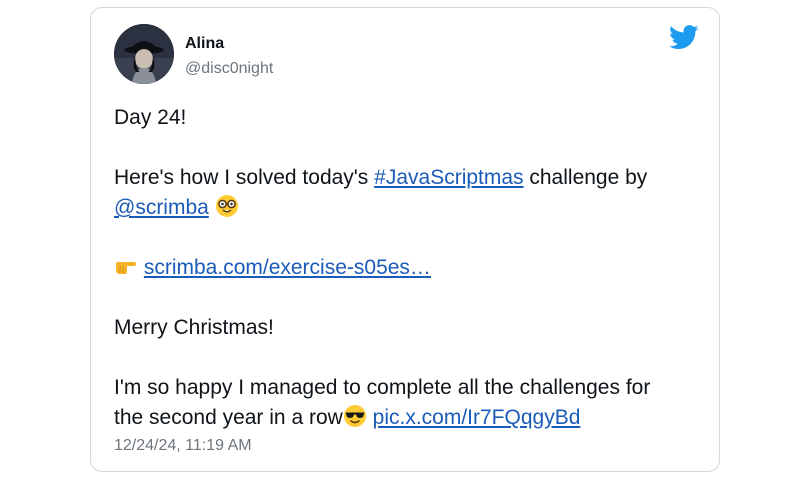 The width and height of the screenshot is (812, 481). What do you see at coordinates (448, 177) in the screenshot?
I see `hashtag-link: #JavaScriptmas` at bounding box center [448, 177].